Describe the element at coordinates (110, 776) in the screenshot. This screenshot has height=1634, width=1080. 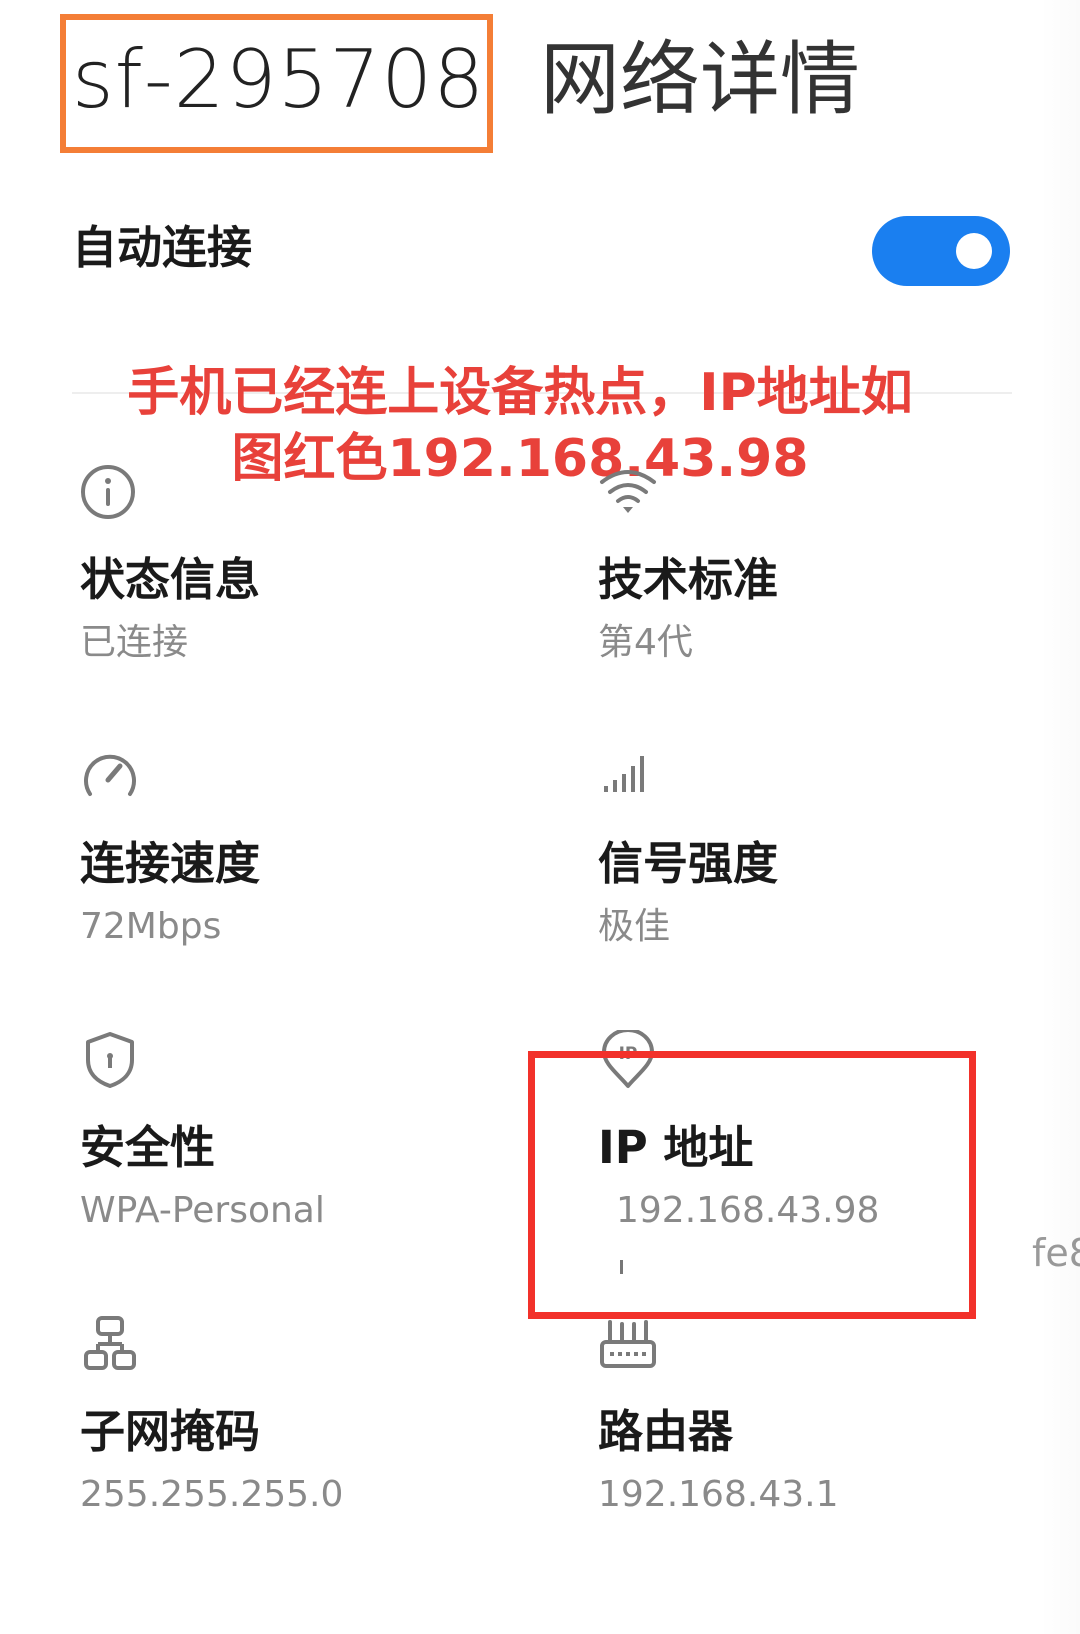
I see `speedometer-icon` at that location.